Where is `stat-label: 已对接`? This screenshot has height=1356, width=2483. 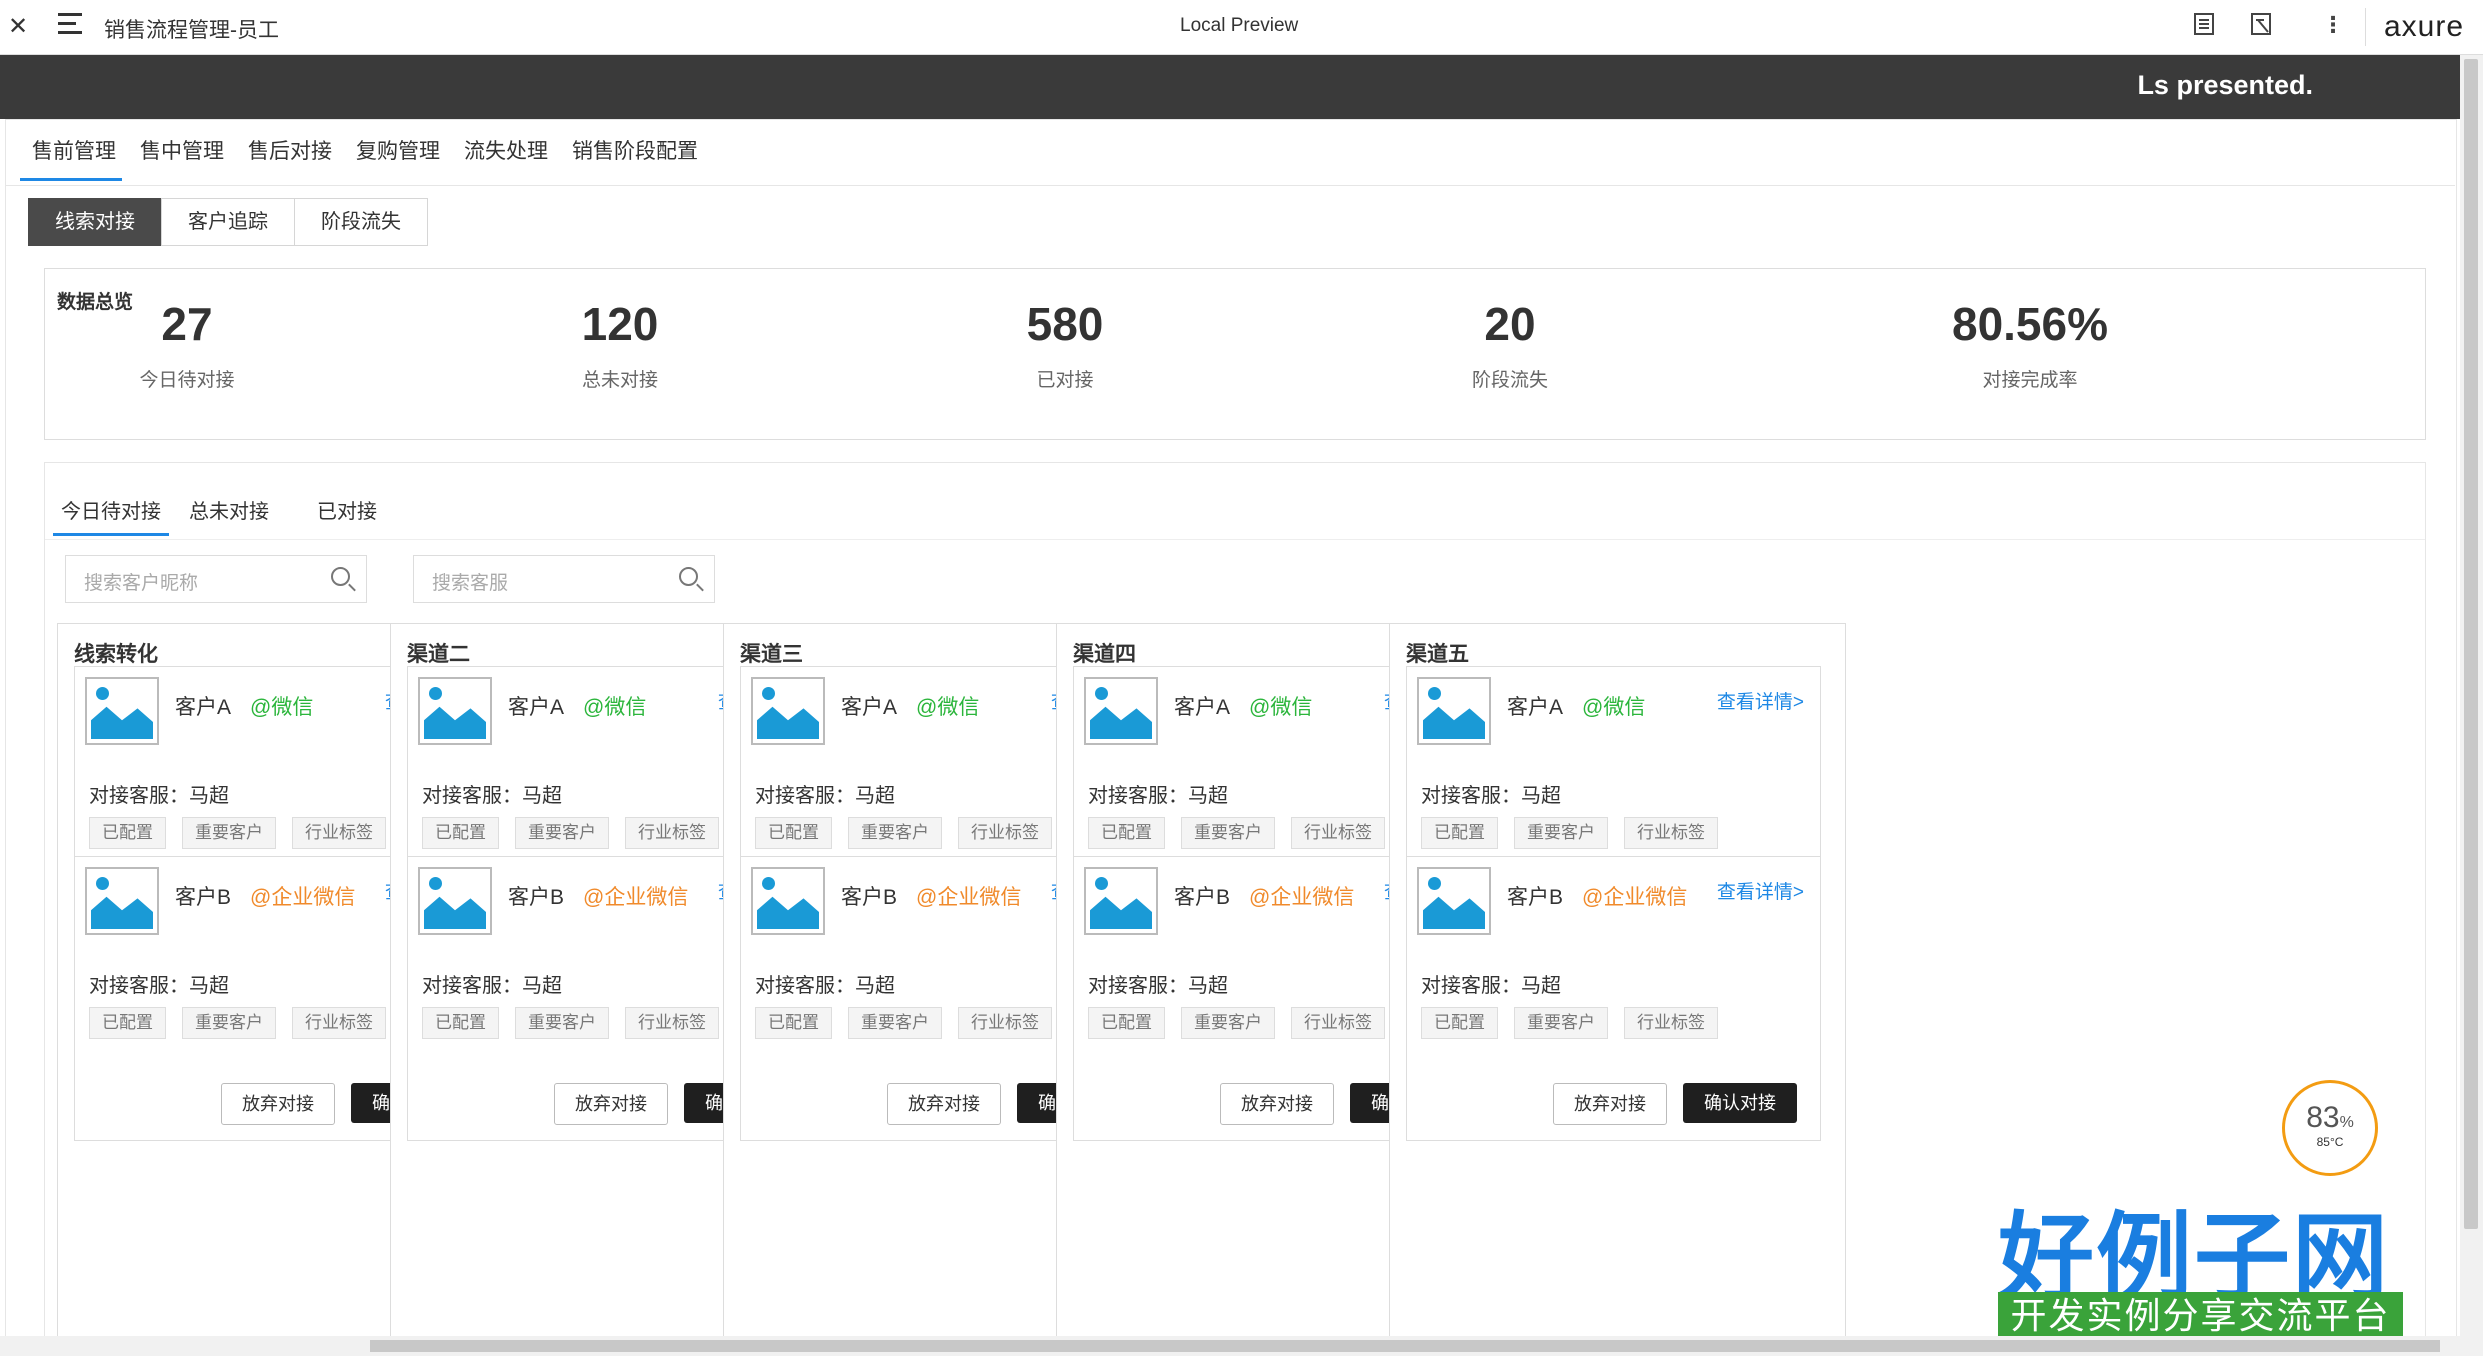
stat-label: 已对接 is located at coordinates (1065, 380).